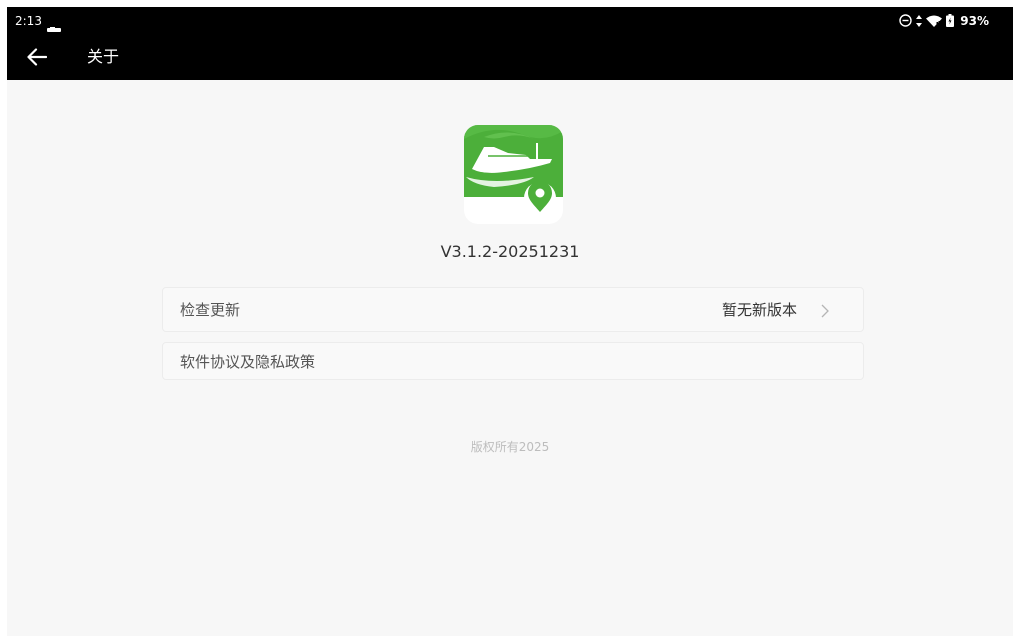 The height and width of the screenshot is (636, 1013). What do you see at coordinates (210, 310) in the screenshot?
I see `check-update-label: 检查更新` at bounding box center [210, 310].